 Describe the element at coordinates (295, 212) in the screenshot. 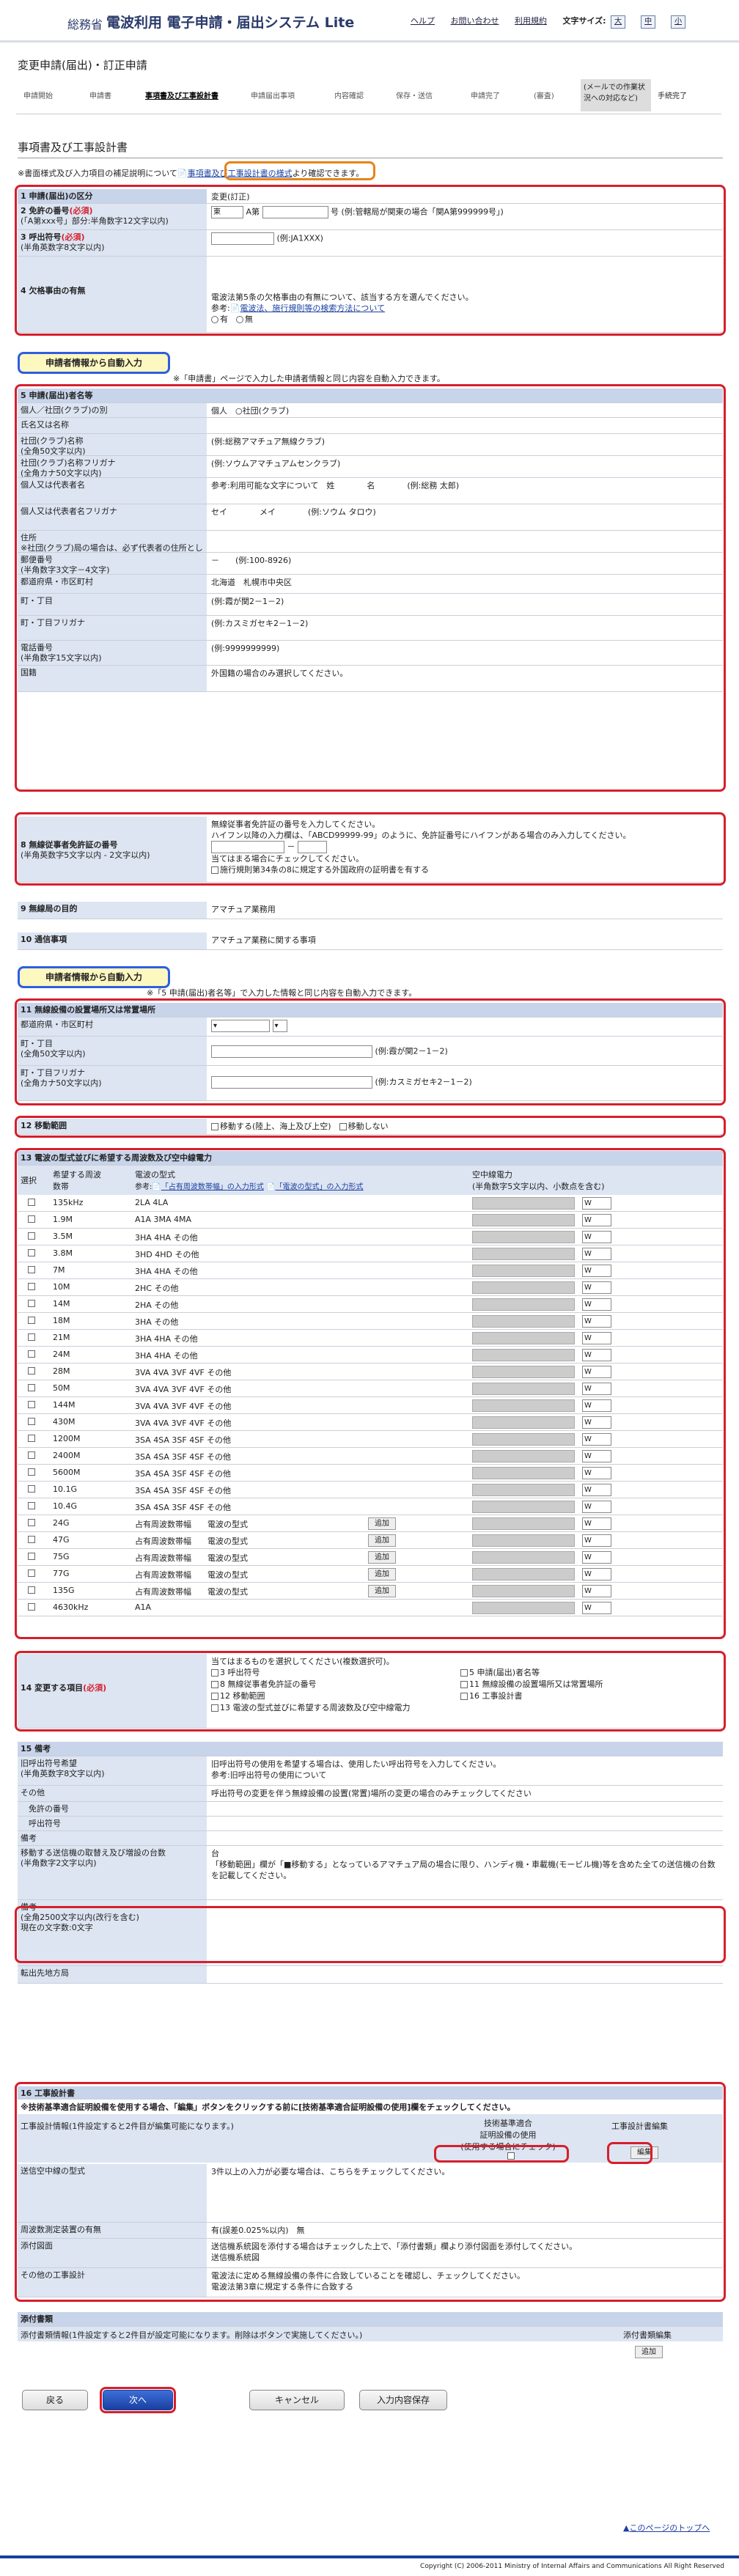

I see `license-number-input` at that location.